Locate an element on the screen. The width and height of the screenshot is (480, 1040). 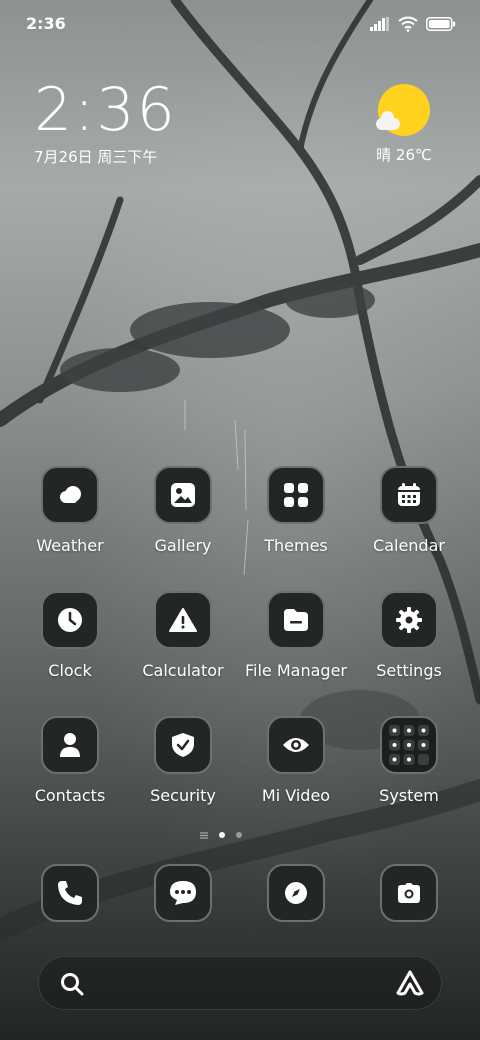
search-bar is located at coordinates (240, 983).